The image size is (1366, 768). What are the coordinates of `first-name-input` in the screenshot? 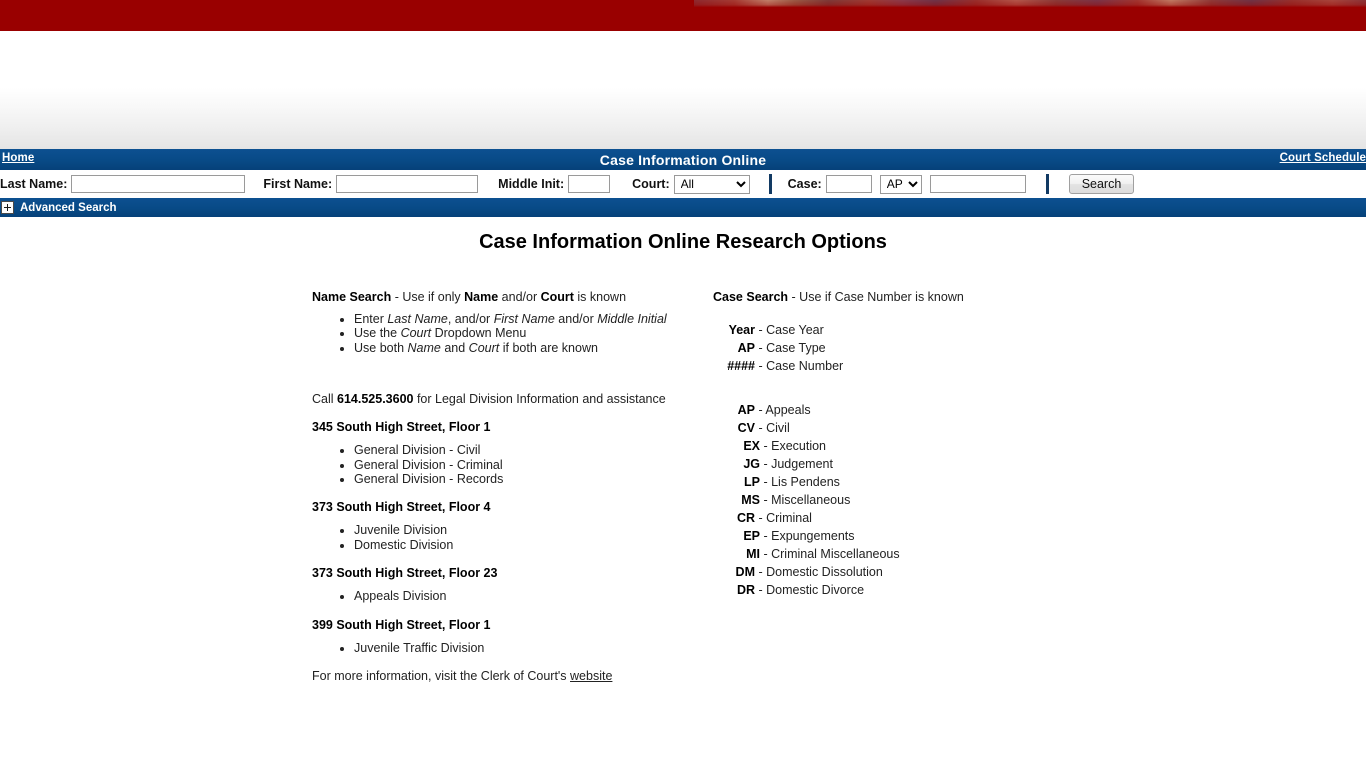 It's located at (407, 184).